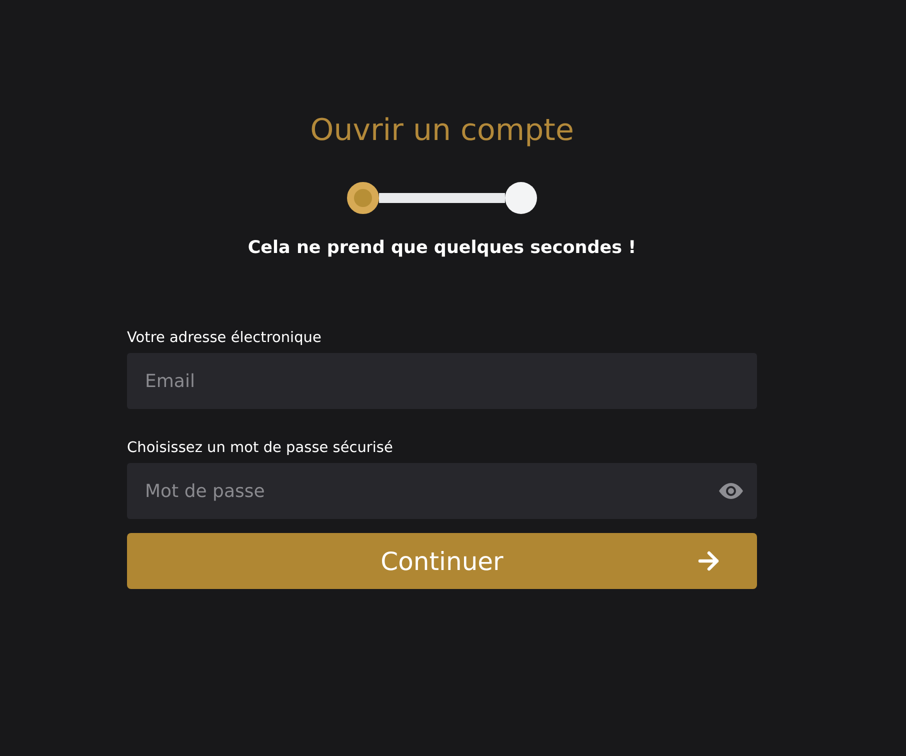 The width and height of the screenshot is (906, 756). I want to click on arrow-right-icon, so click(709, 561).